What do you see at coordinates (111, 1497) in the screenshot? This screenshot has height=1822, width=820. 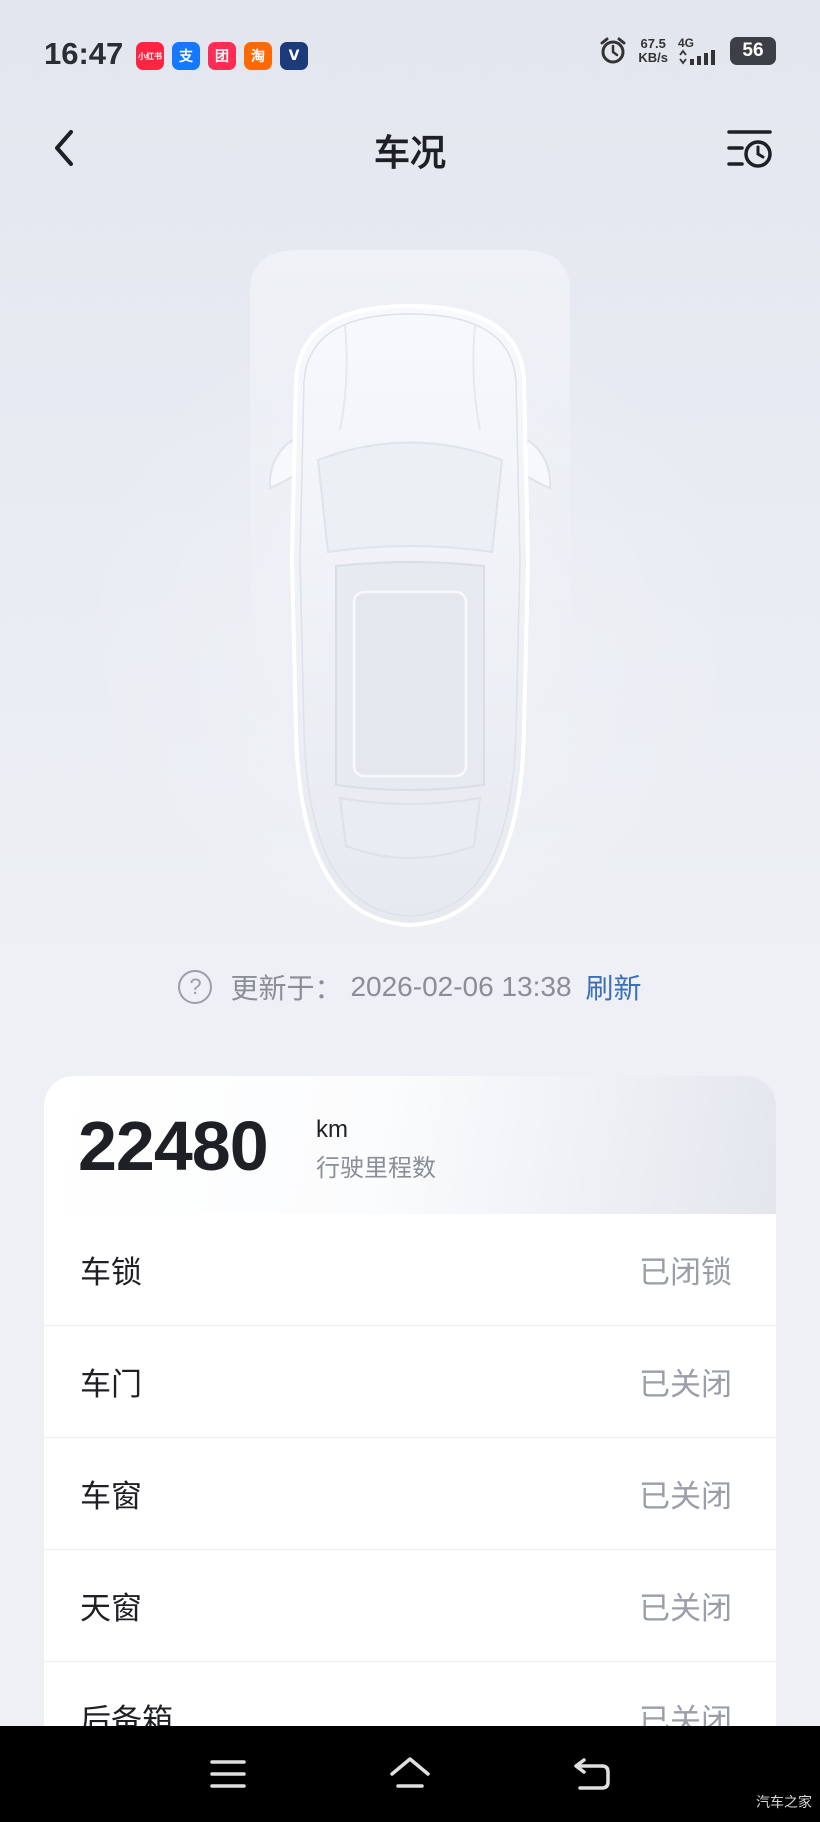 I see `status-label: 车窗` at bounding box center [111, 1497].